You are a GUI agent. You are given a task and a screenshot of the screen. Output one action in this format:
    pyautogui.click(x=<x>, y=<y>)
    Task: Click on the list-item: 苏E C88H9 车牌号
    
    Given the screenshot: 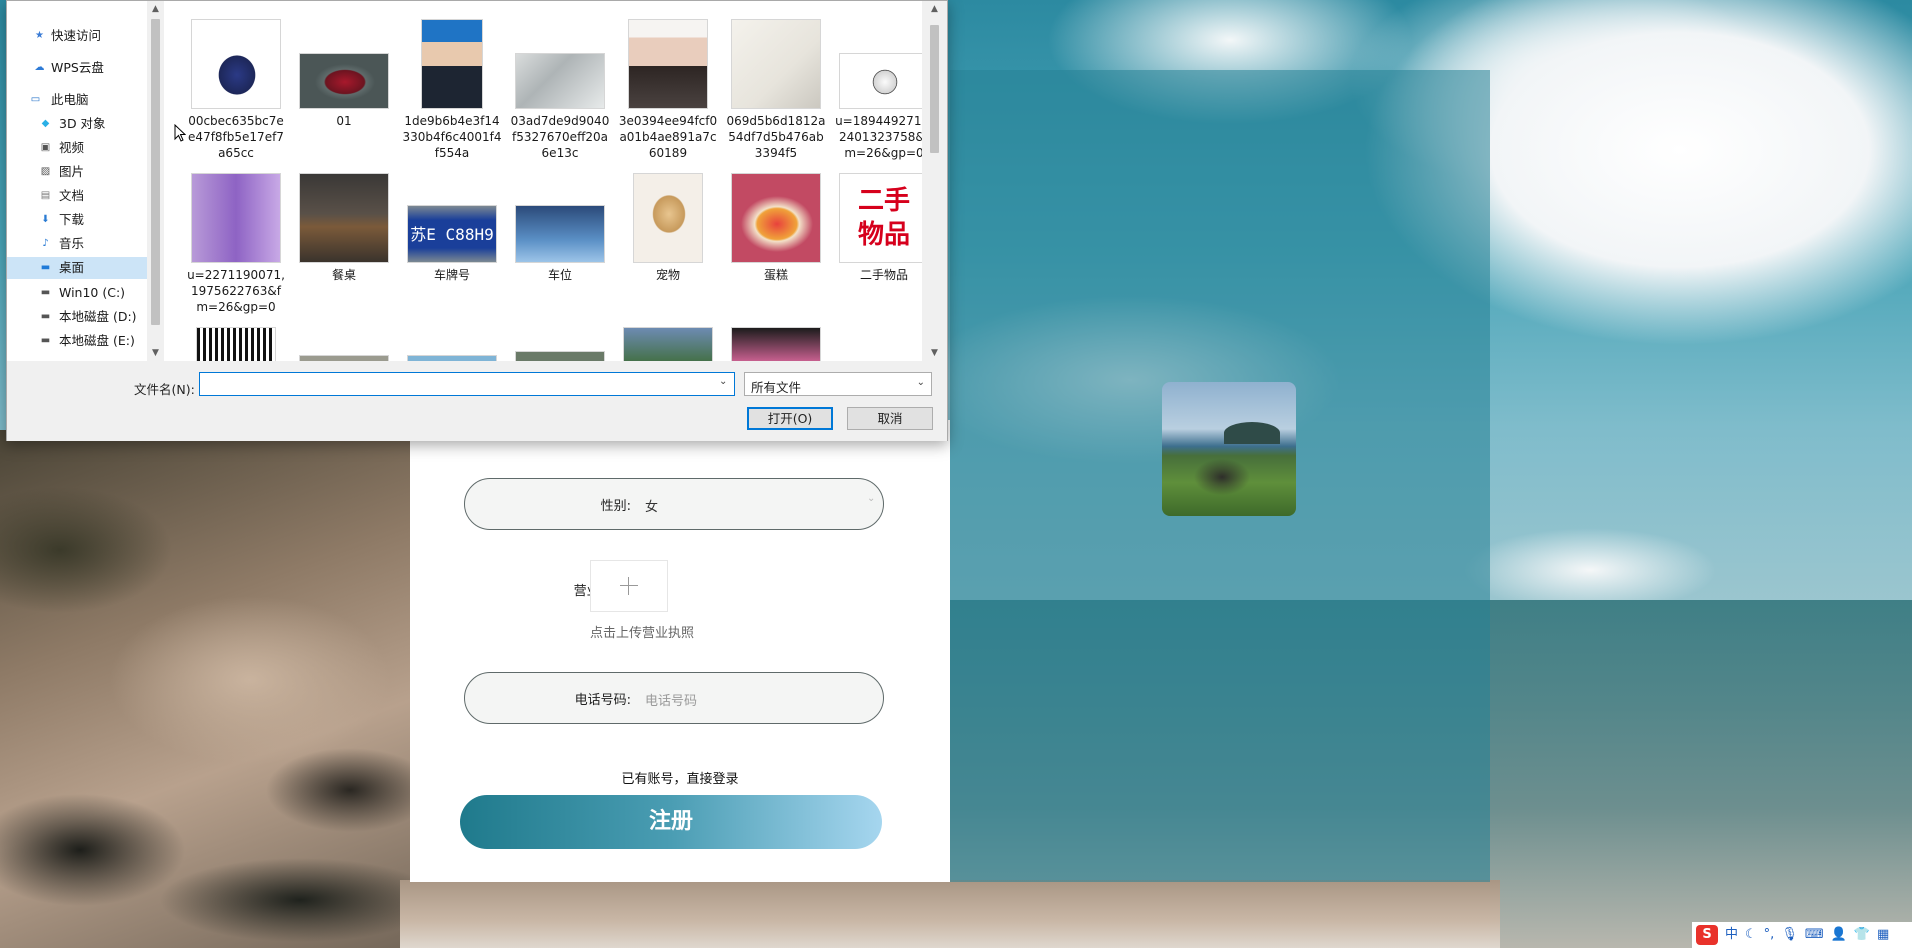 What is the action you would take?
    pyautogui.click(x=452, y=226)
    